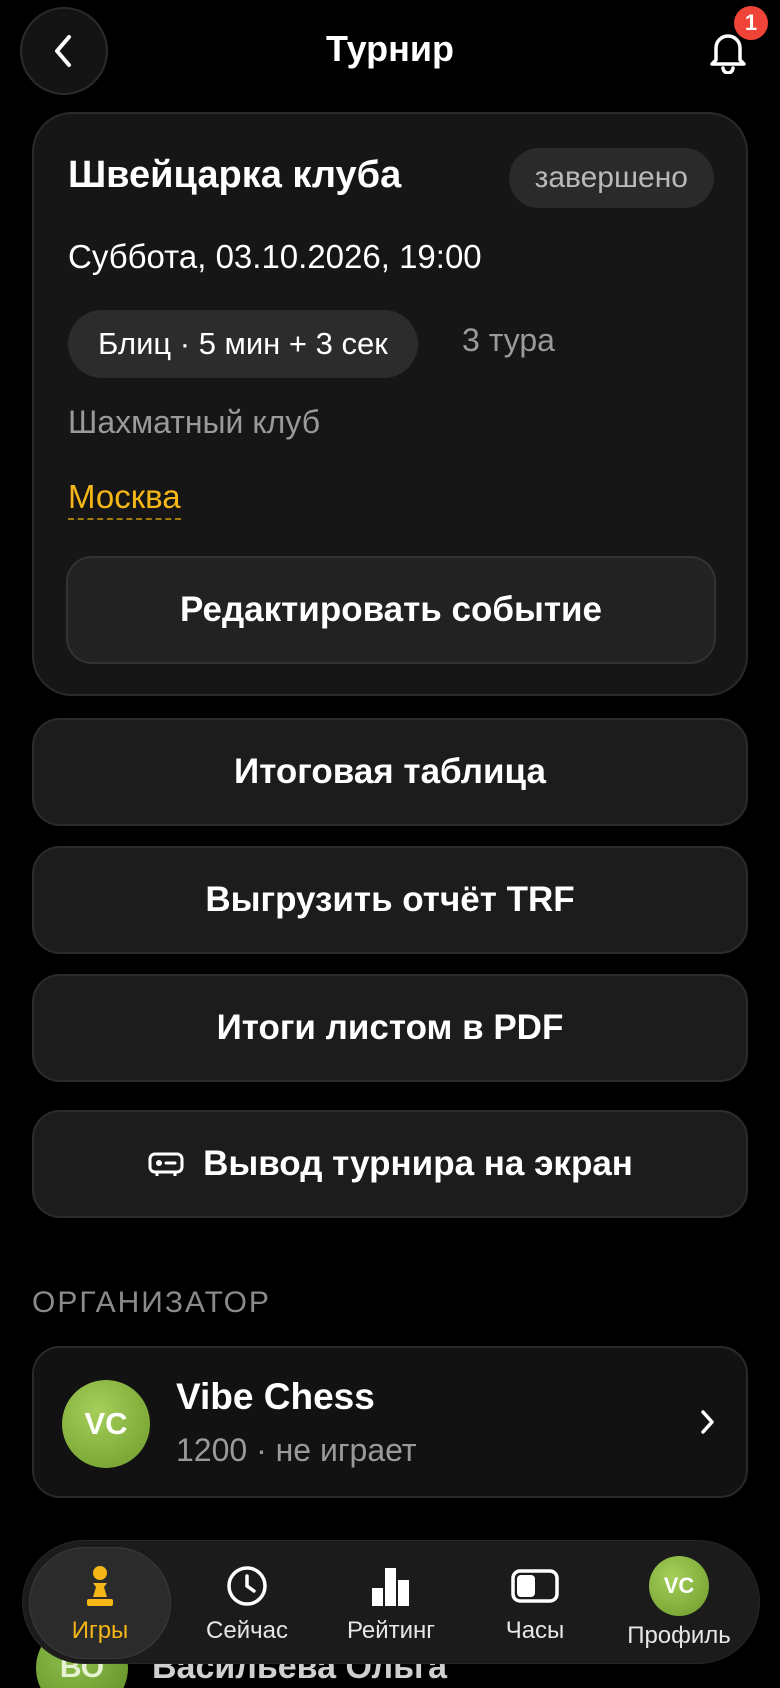 This screenshot has height=1688, width=780. Describe the element at coordinates (151, 1302) in the screenshot. I see `organizer-section-label: ОРГАНИЗАТОР` at that location.